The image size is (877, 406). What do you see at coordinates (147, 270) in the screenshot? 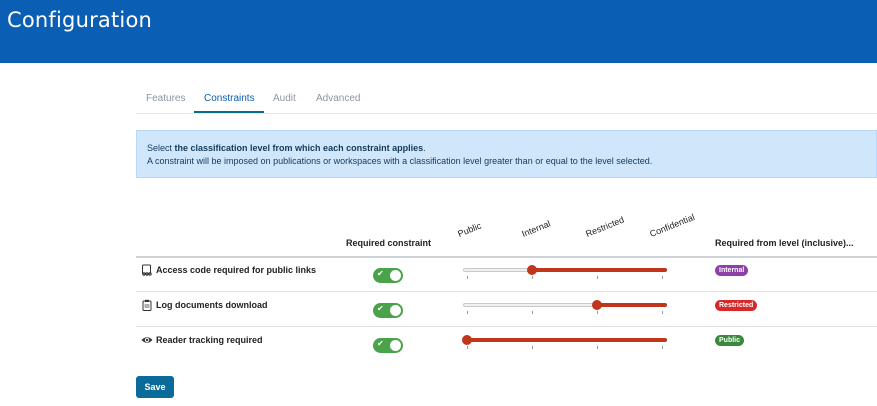
I see `access-code-icon` at bounding box center [147, 270].